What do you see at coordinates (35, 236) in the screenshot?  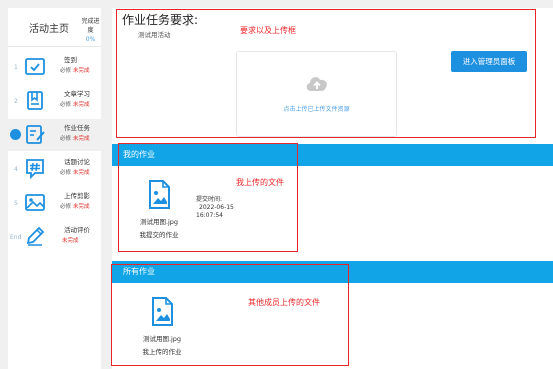 I see `pencil-icon` at bounding box center [35, 236].